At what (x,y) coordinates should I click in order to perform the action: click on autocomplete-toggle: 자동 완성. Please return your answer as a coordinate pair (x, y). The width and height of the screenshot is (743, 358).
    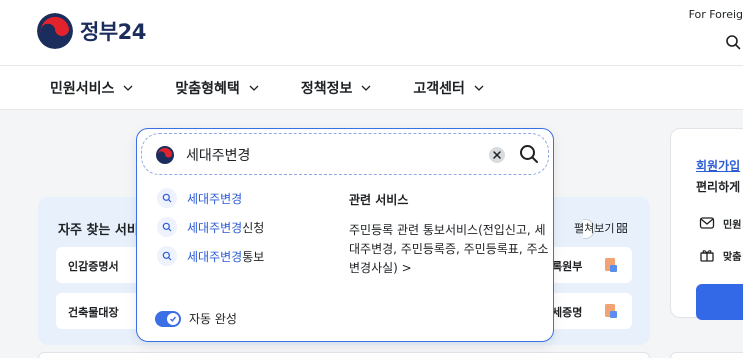
    Looking at the image, I should click on (196, 318).